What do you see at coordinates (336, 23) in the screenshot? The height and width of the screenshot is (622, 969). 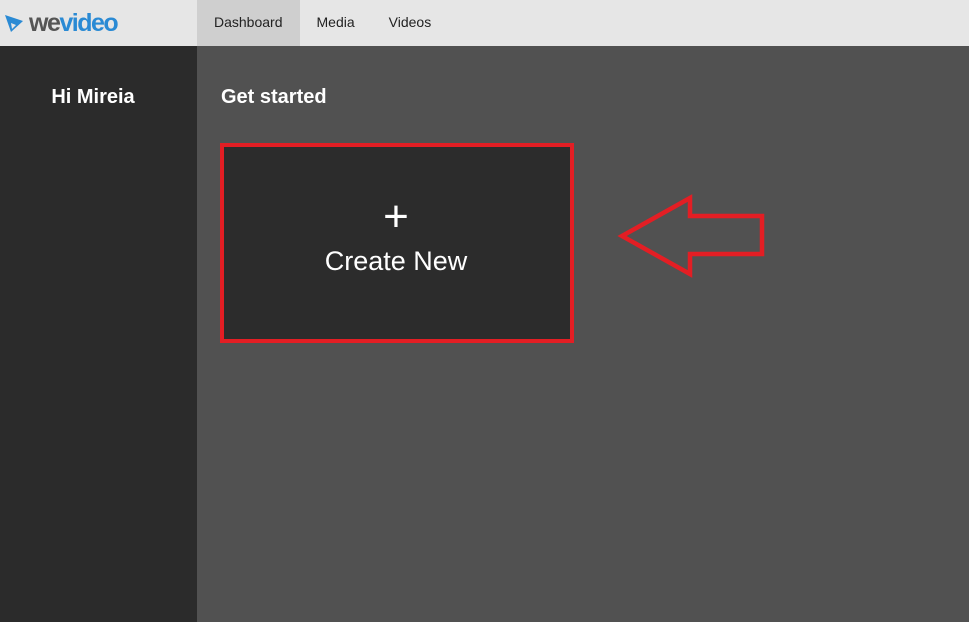 I see `tab-media: Media` at bounding box center [336, 23].